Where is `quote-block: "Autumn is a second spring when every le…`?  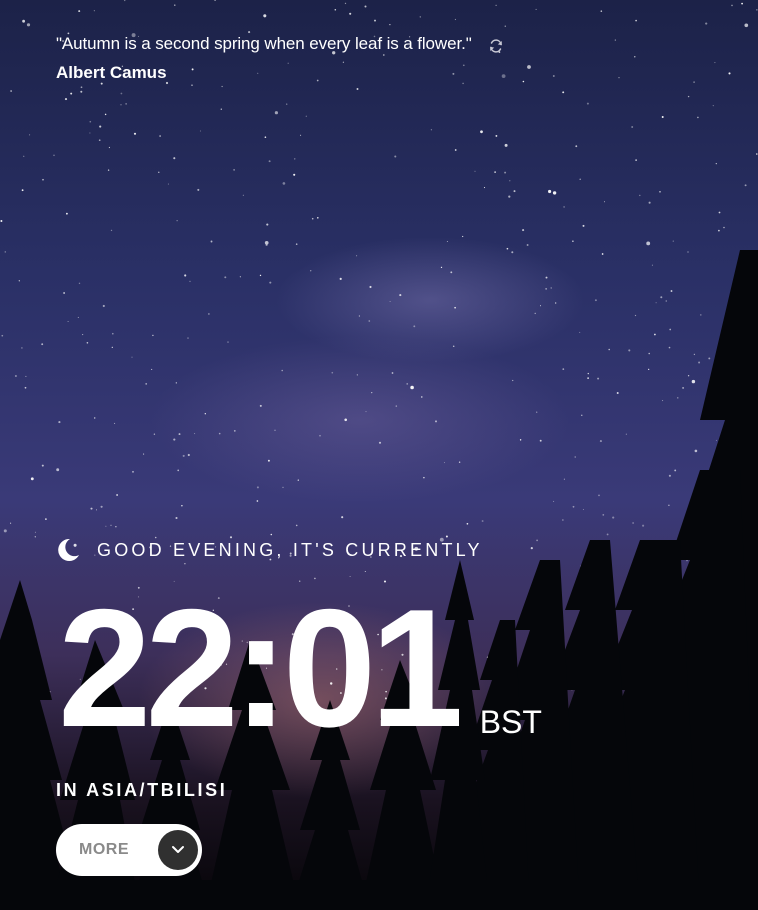 quote-block: "Autumn is a second spring when every le… is located at coordinates (356, 58).